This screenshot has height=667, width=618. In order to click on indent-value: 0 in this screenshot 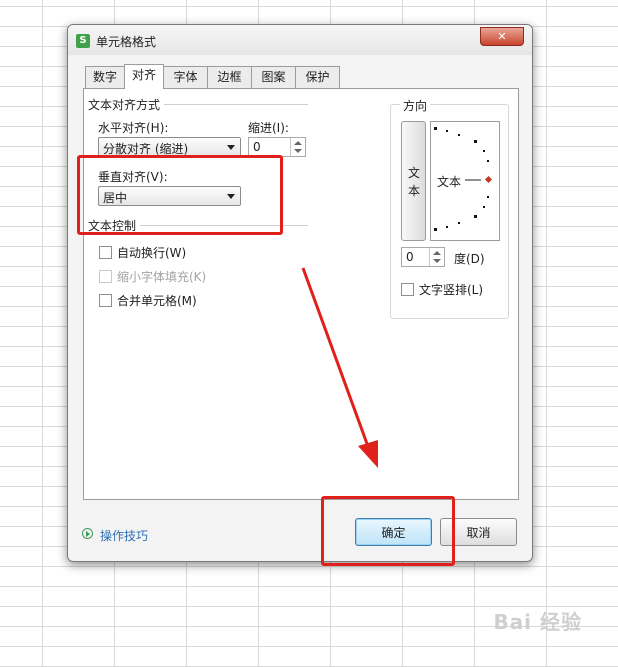, I will do `click(257, 147)`.